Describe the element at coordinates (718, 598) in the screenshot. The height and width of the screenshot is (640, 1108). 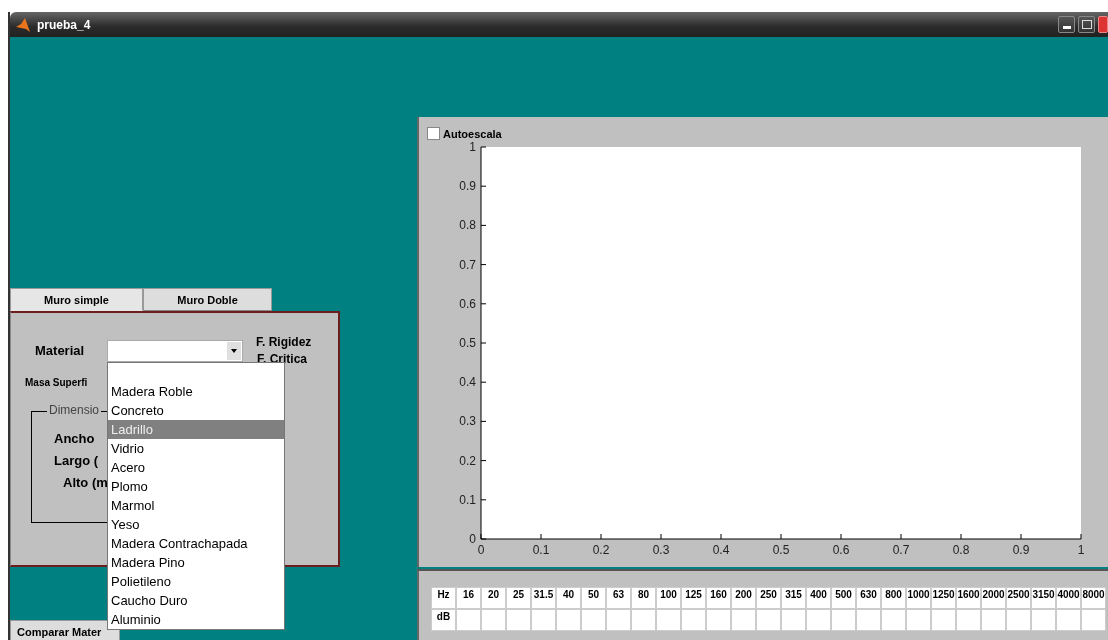
I see `table-cell: 160` at that location.